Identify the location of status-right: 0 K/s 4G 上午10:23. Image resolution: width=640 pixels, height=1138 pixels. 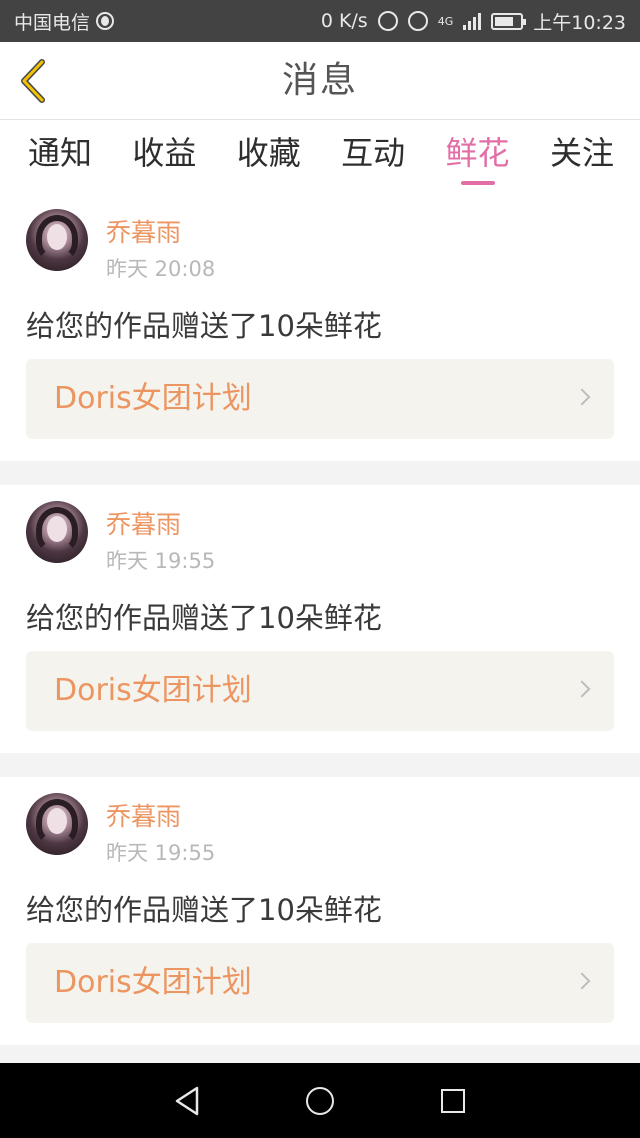
(473, 21).